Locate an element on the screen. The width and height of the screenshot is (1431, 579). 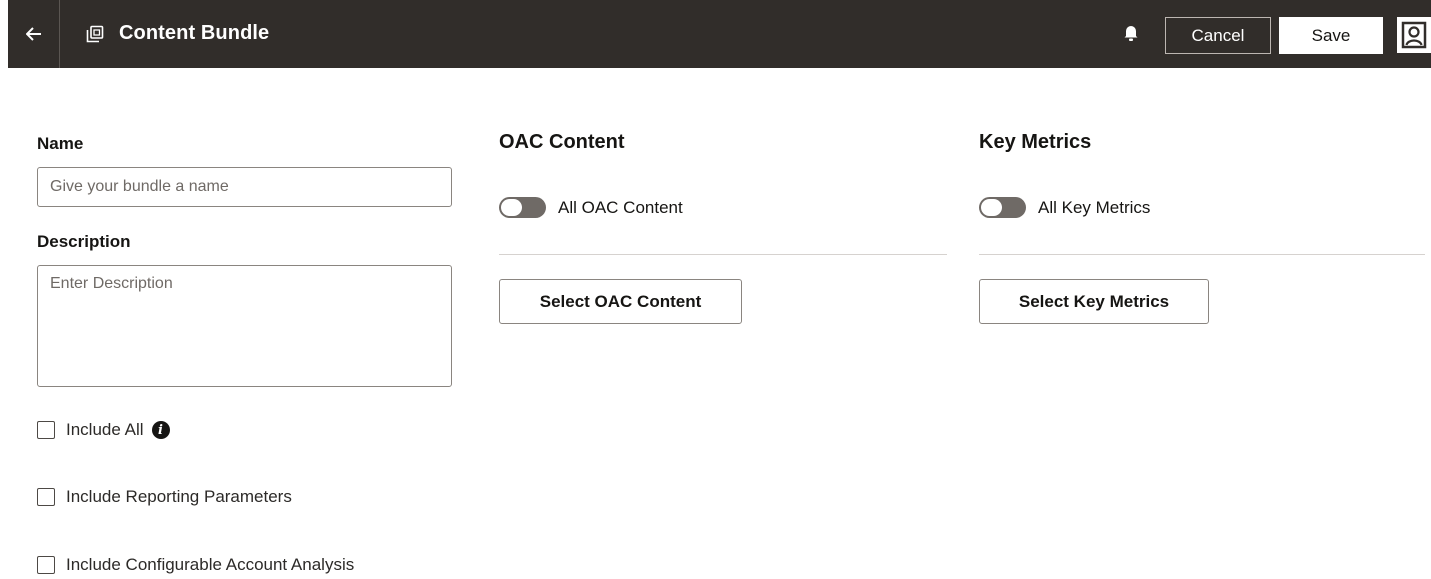
description-textarea is located at coordinates (244, 326).